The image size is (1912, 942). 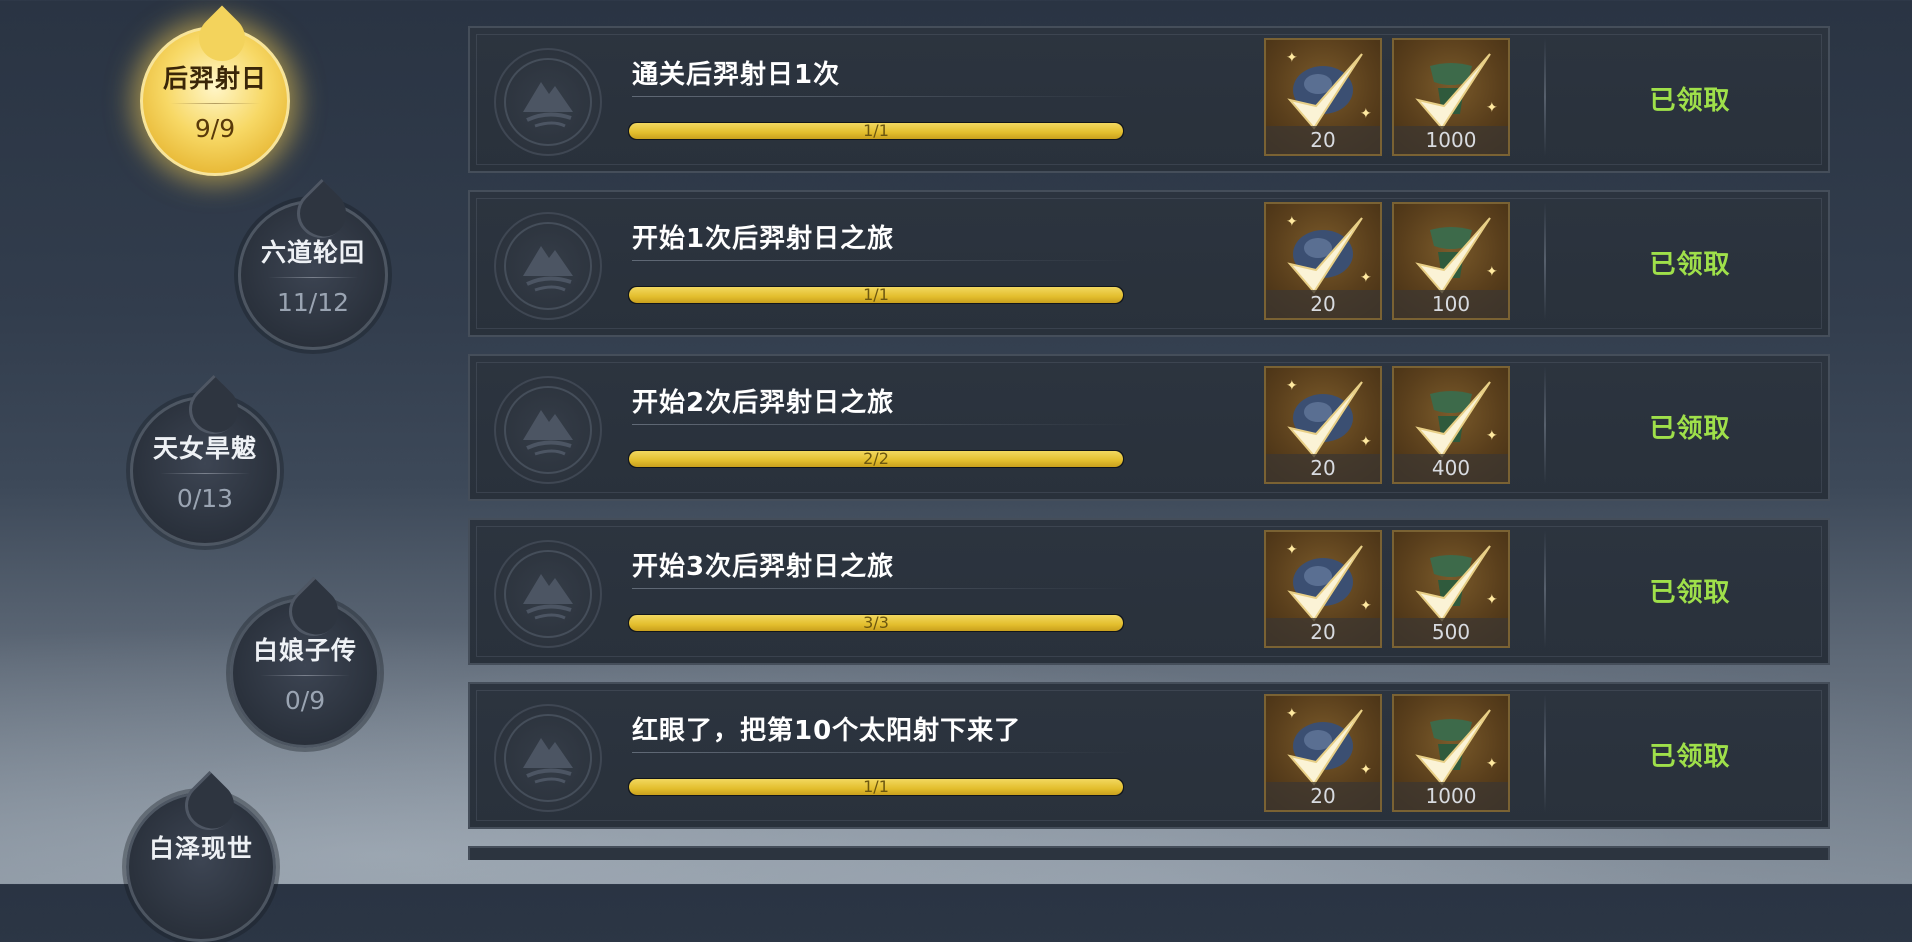 What do you see at coordinates (313, 302) in the screenshot?
I see `chapter-progress: 11/12` at bounding box center [313, 302].